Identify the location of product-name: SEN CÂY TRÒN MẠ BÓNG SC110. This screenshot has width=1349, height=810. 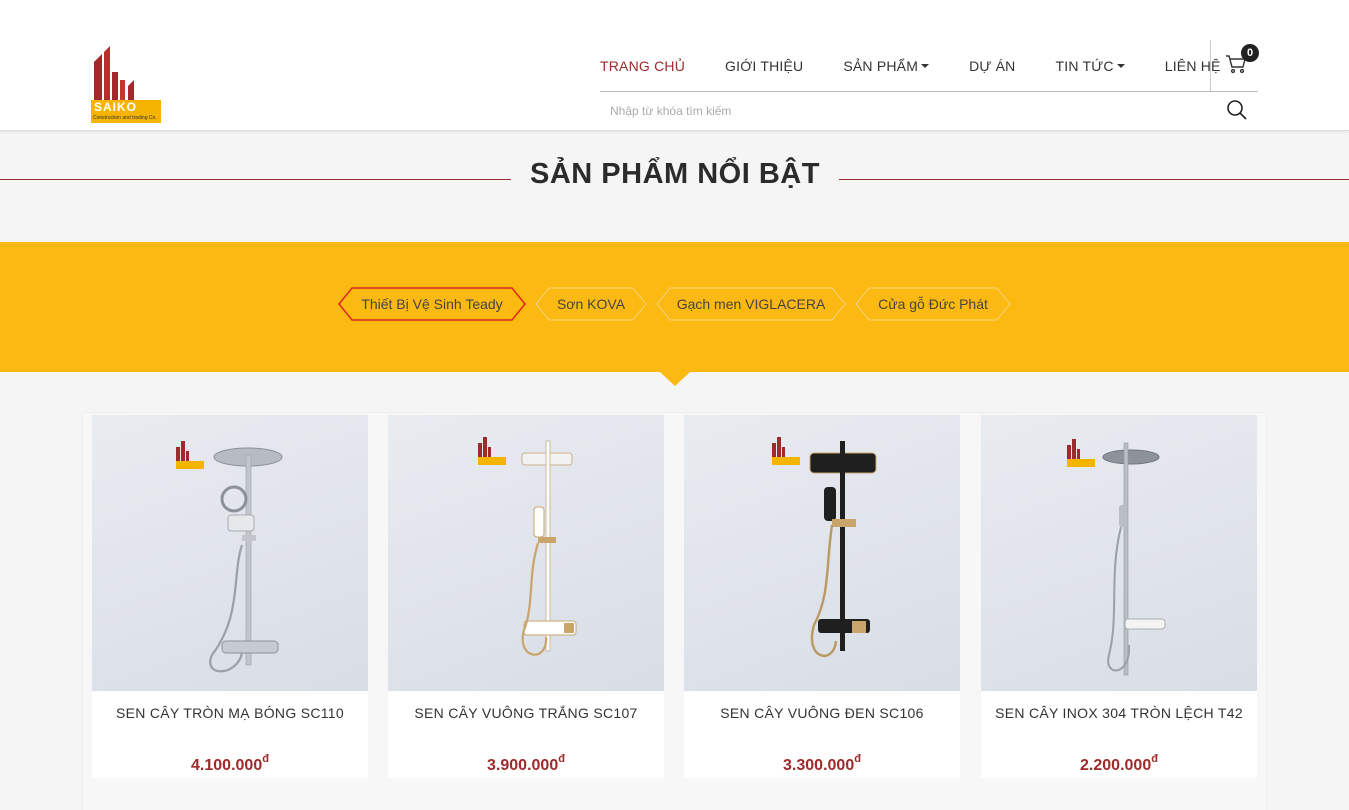
(230, 713).